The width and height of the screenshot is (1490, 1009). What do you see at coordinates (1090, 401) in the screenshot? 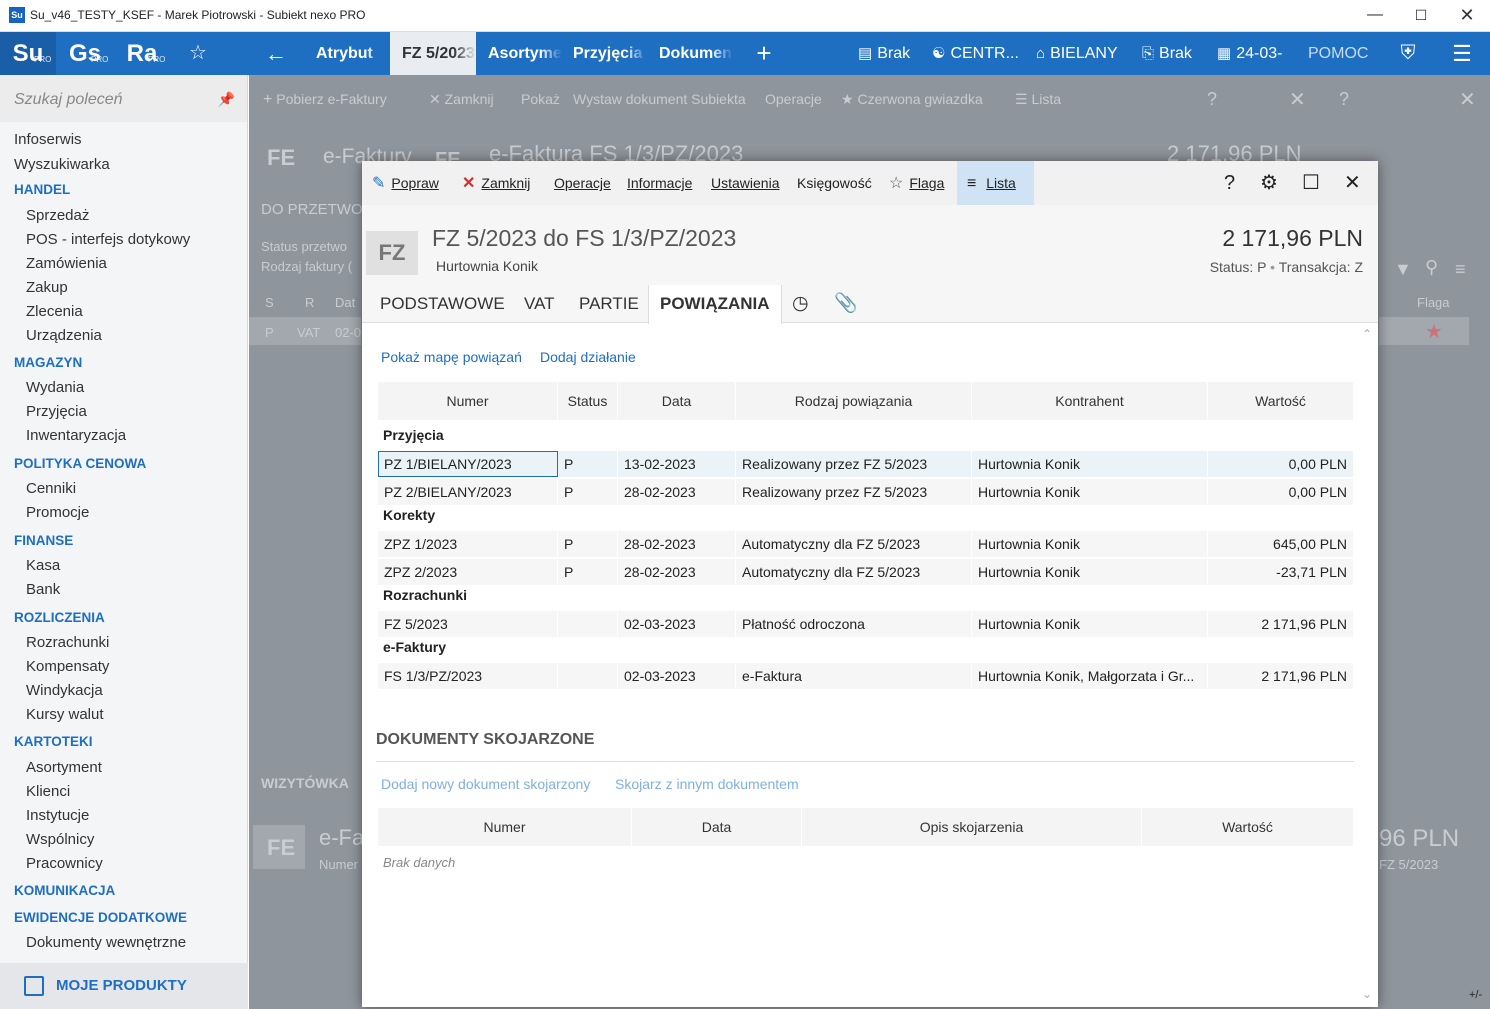
I see `col-kontrahent: Kontrahent` at bounding box center [1090, 401].